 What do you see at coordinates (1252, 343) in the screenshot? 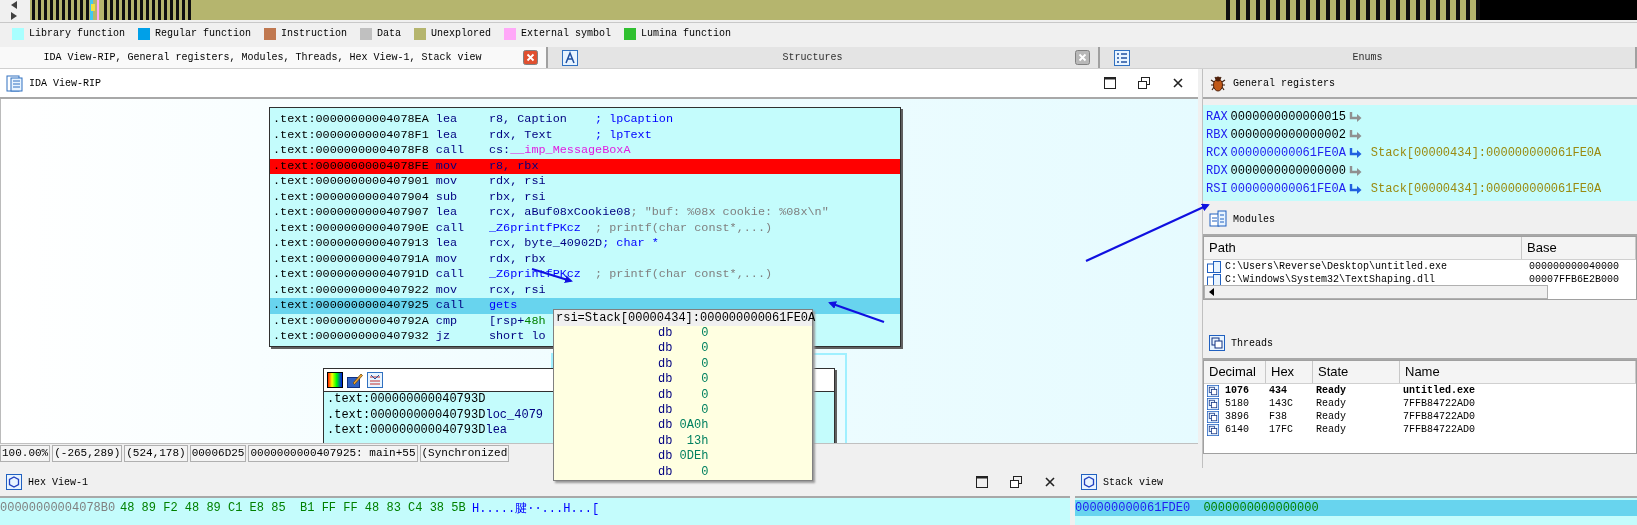
I see `panel-title: Threads` at bounding box center [1252, 343].